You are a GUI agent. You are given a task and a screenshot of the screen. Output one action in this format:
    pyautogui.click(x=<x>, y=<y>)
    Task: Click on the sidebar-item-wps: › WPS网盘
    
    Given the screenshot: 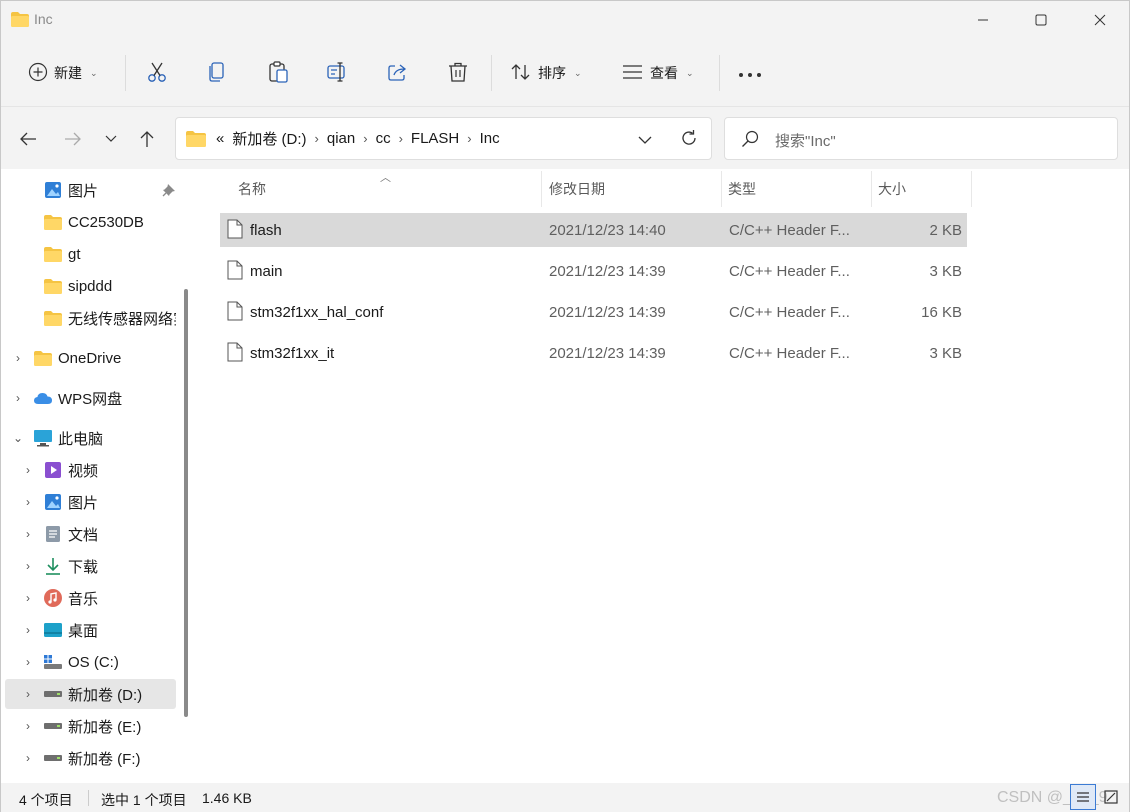 What is the action you would take?
    pyautogui.click(x=90, y=398)
    